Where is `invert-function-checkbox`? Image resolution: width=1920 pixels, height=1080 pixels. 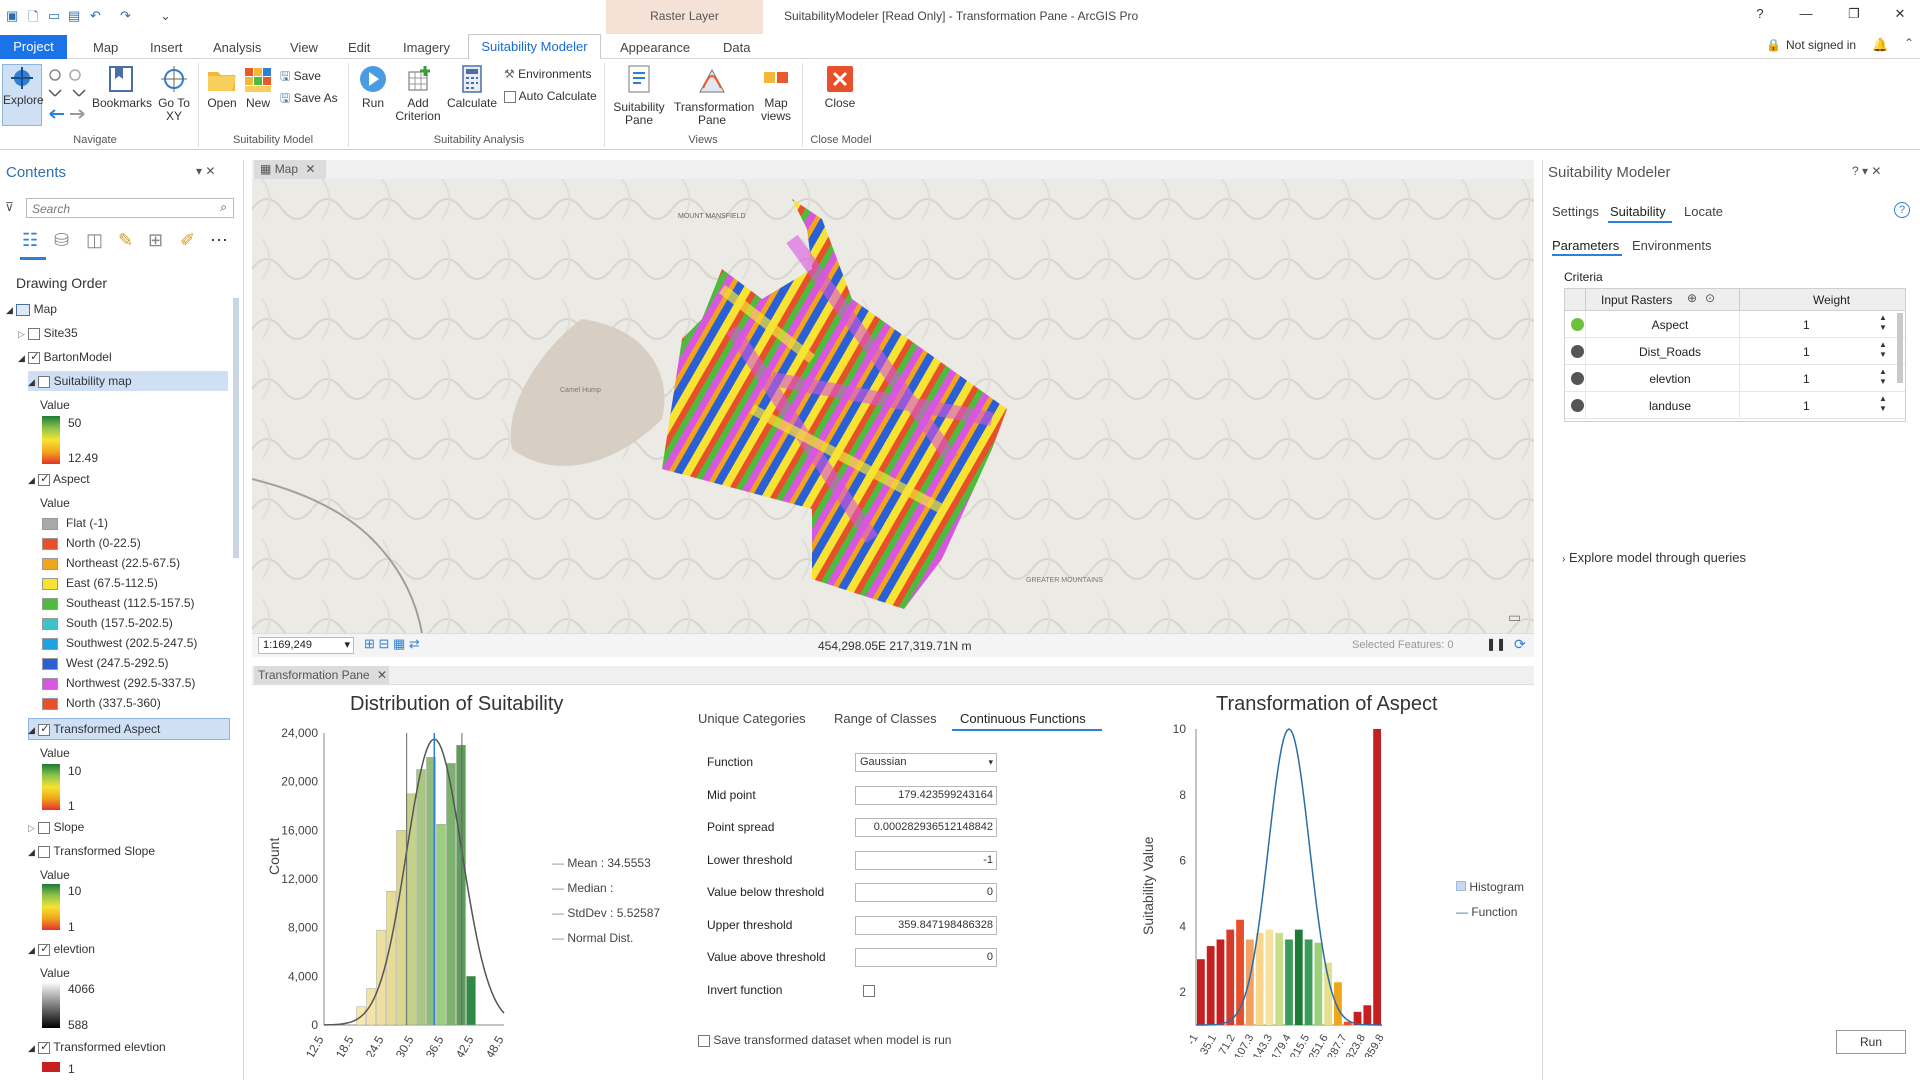 invert-function-checkbox is located at coordinates (869, 991).